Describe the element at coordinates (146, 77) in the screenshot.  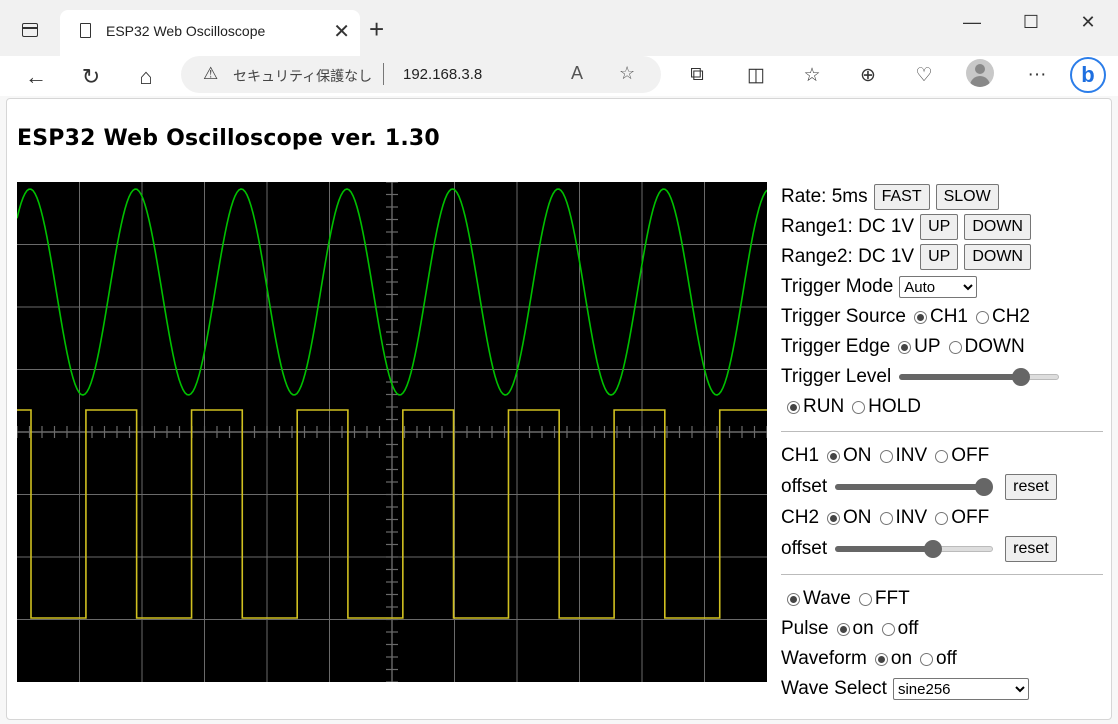
I see `home-icon: ⌂` at that location.